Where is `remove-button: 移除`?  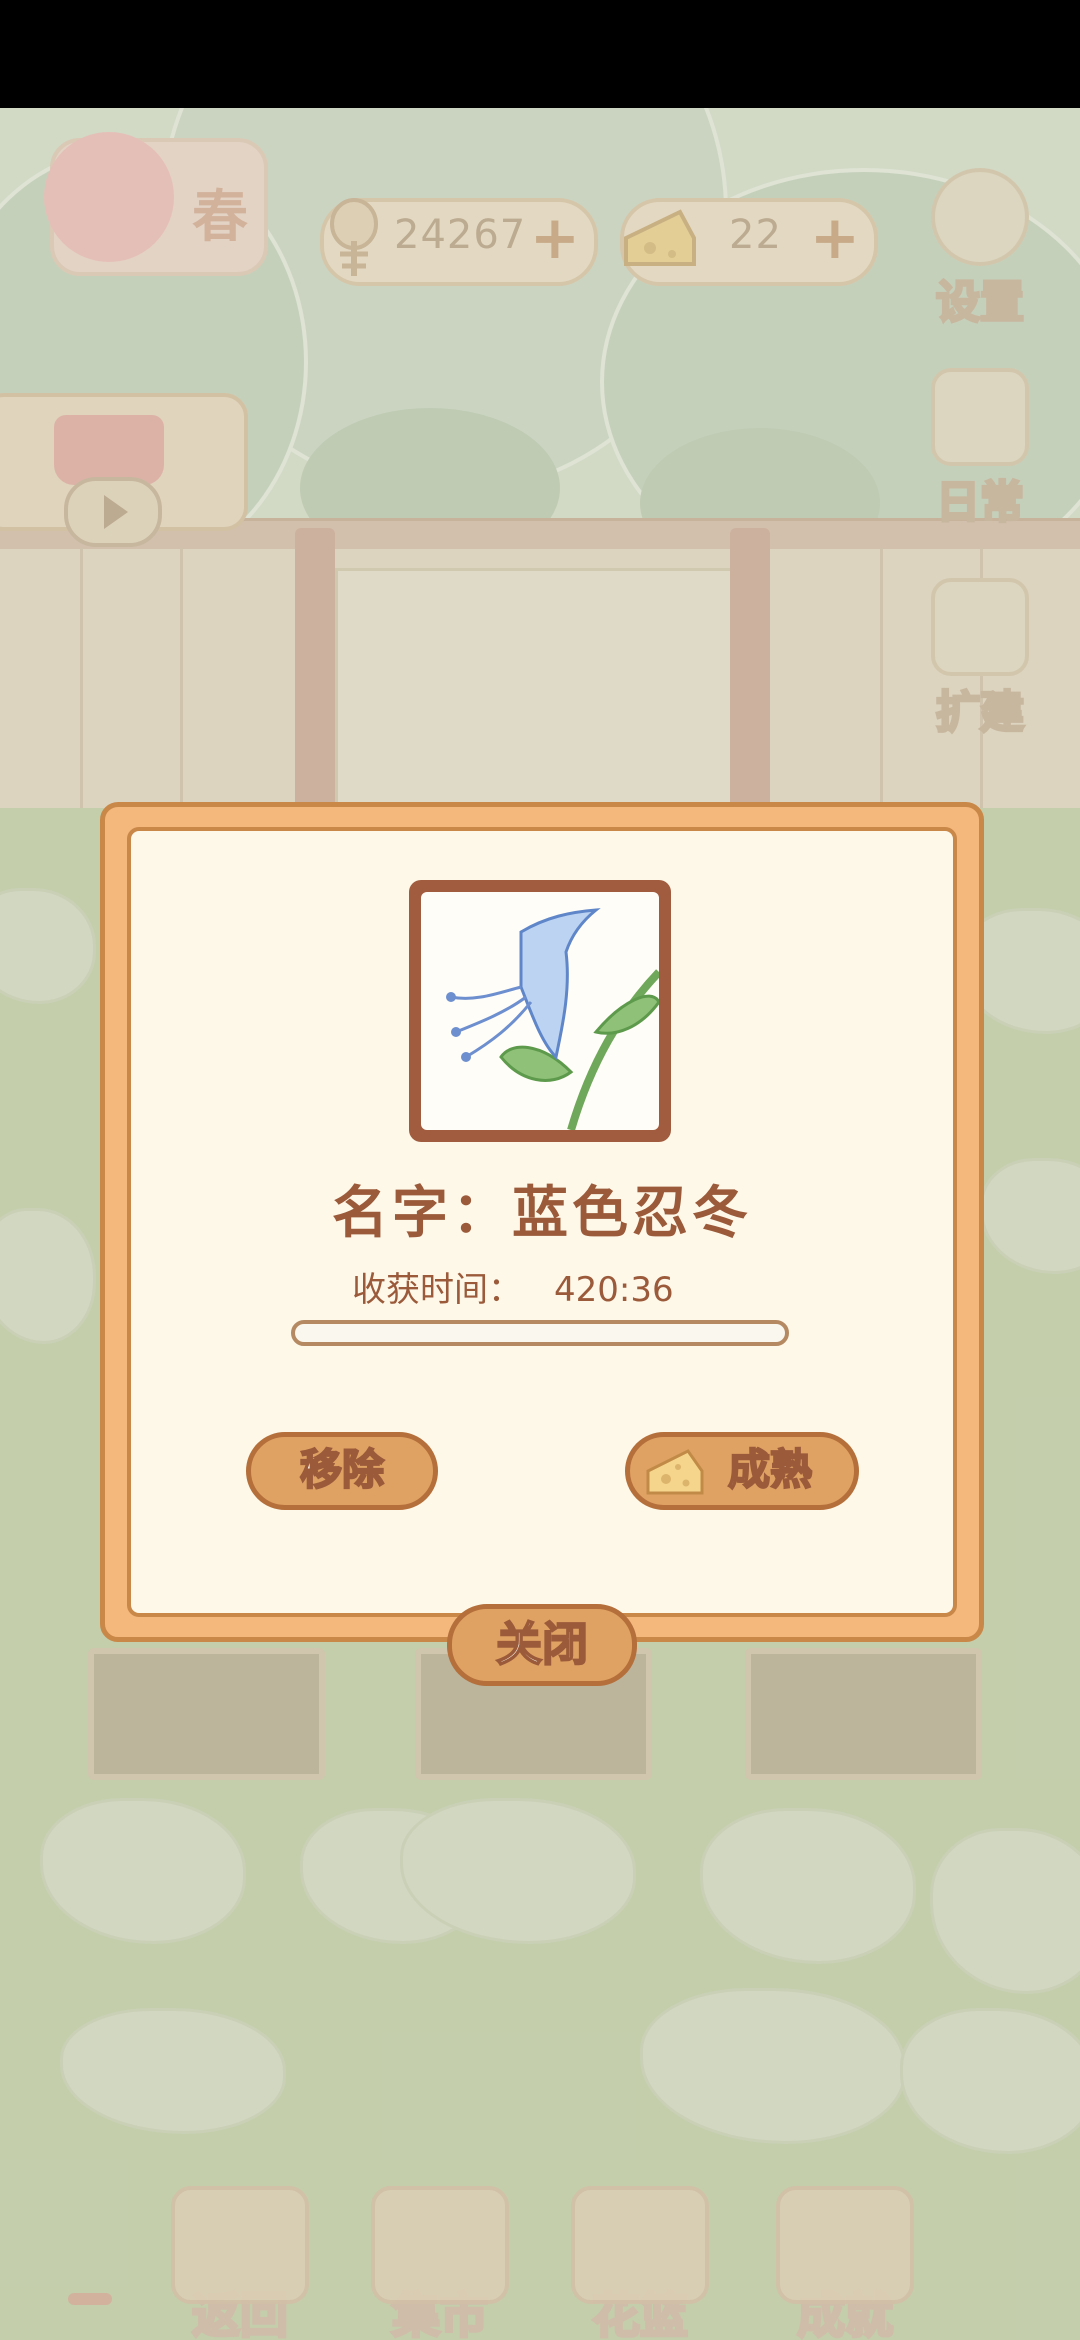 remove-button: 移除 is located at coordinates (342, 1471).